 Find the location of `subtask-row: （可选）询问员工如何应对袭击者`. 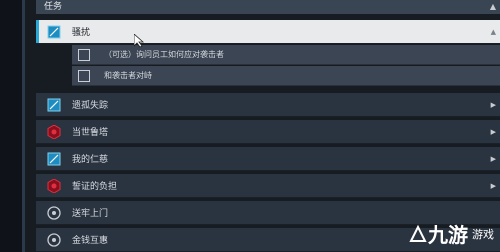

subtask-row: （可选）询问员工如何应对袭击者 is located at coordinates (286, 55).